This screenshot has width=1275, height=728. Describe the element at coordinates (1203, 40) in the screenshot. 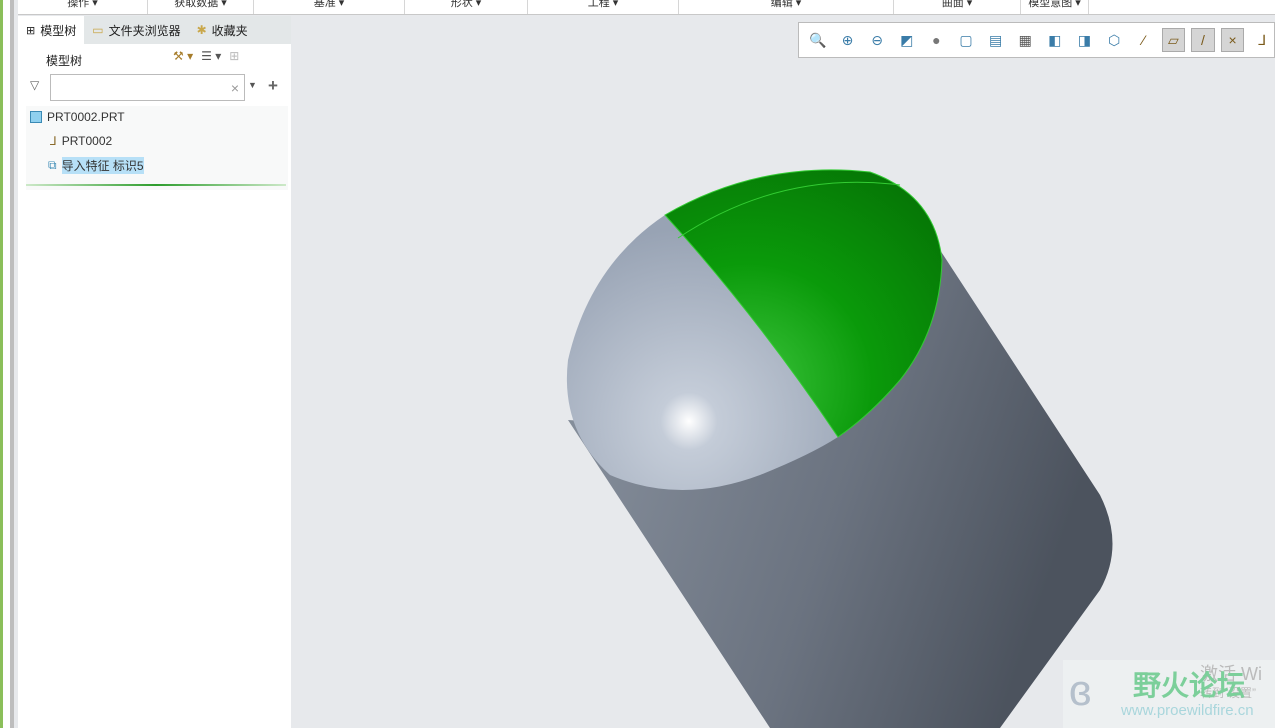

I see `axis-display-icon: /` at that location.